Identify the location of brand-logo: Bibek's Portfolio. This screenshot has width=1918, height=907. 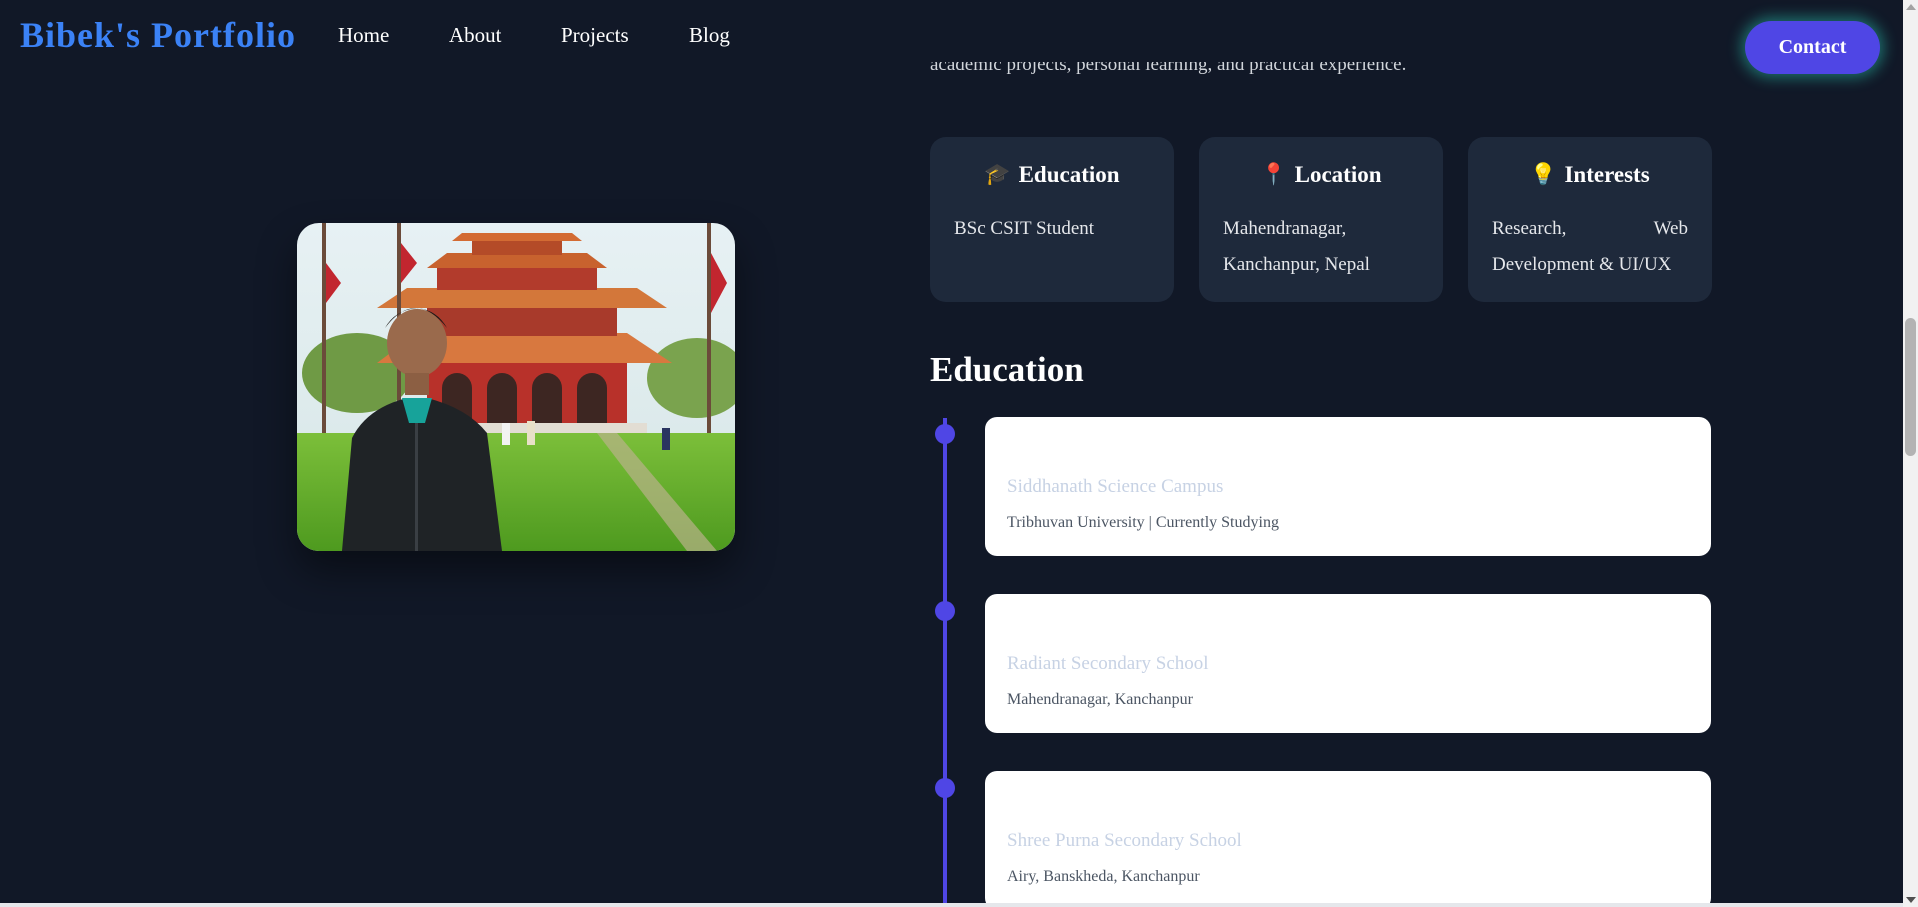
(158, 35).